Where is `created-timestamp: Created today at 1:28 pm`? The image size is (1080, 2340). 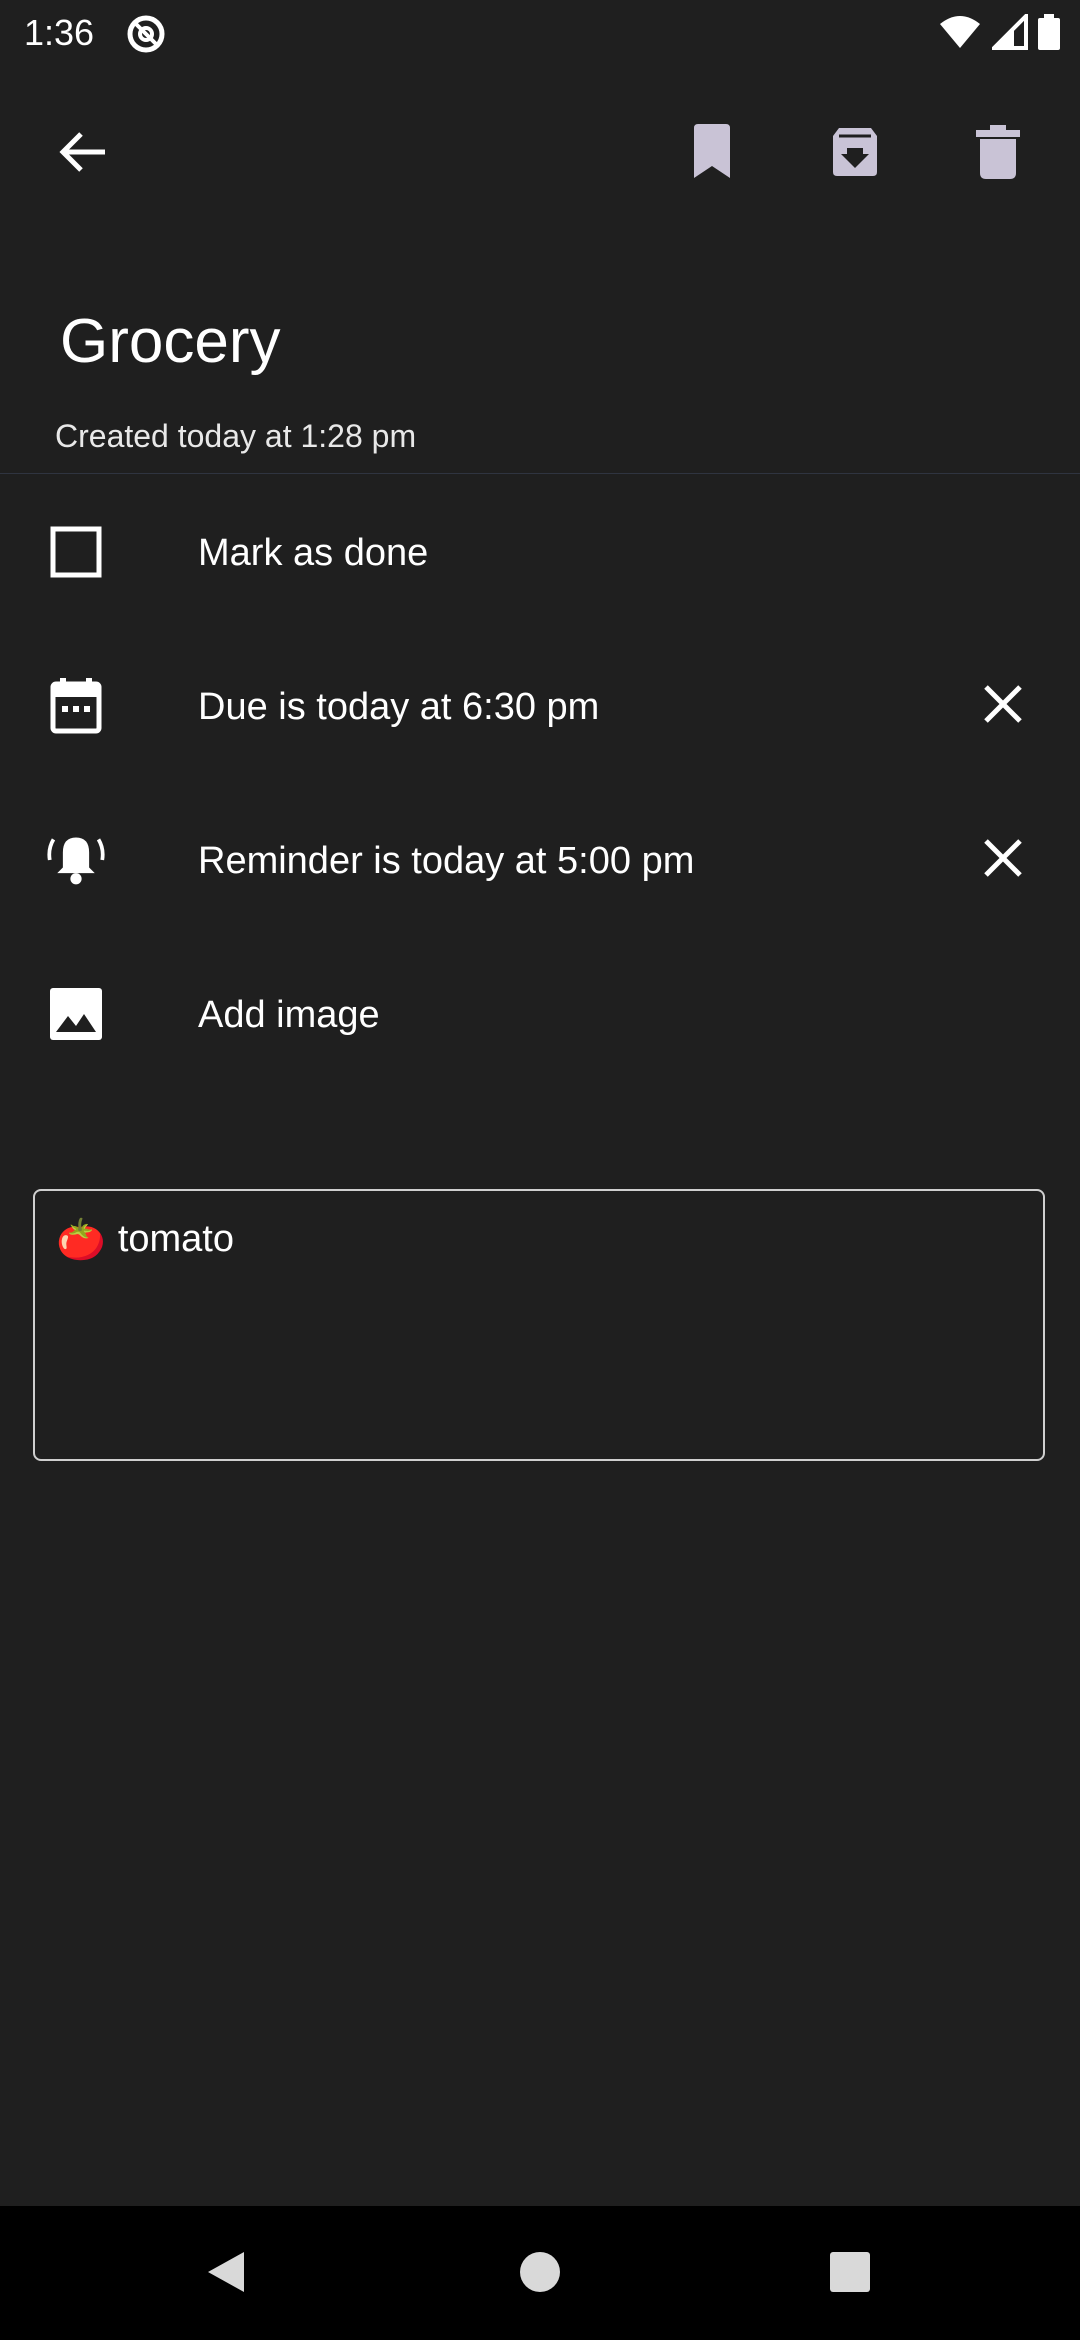 created-timestamp: Created today at 1:28 pm is located at coordinates (236, 436).